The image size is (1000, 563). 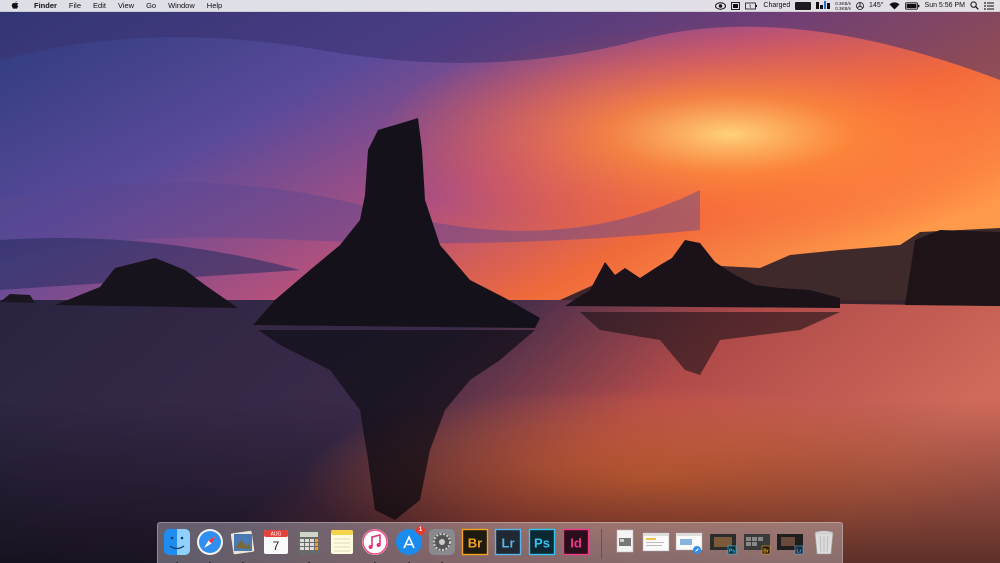 What do you see at coordinates (276, 546) in the screenshot?
I see `calendar-day-label: 7` at bounding box center [276, 546].